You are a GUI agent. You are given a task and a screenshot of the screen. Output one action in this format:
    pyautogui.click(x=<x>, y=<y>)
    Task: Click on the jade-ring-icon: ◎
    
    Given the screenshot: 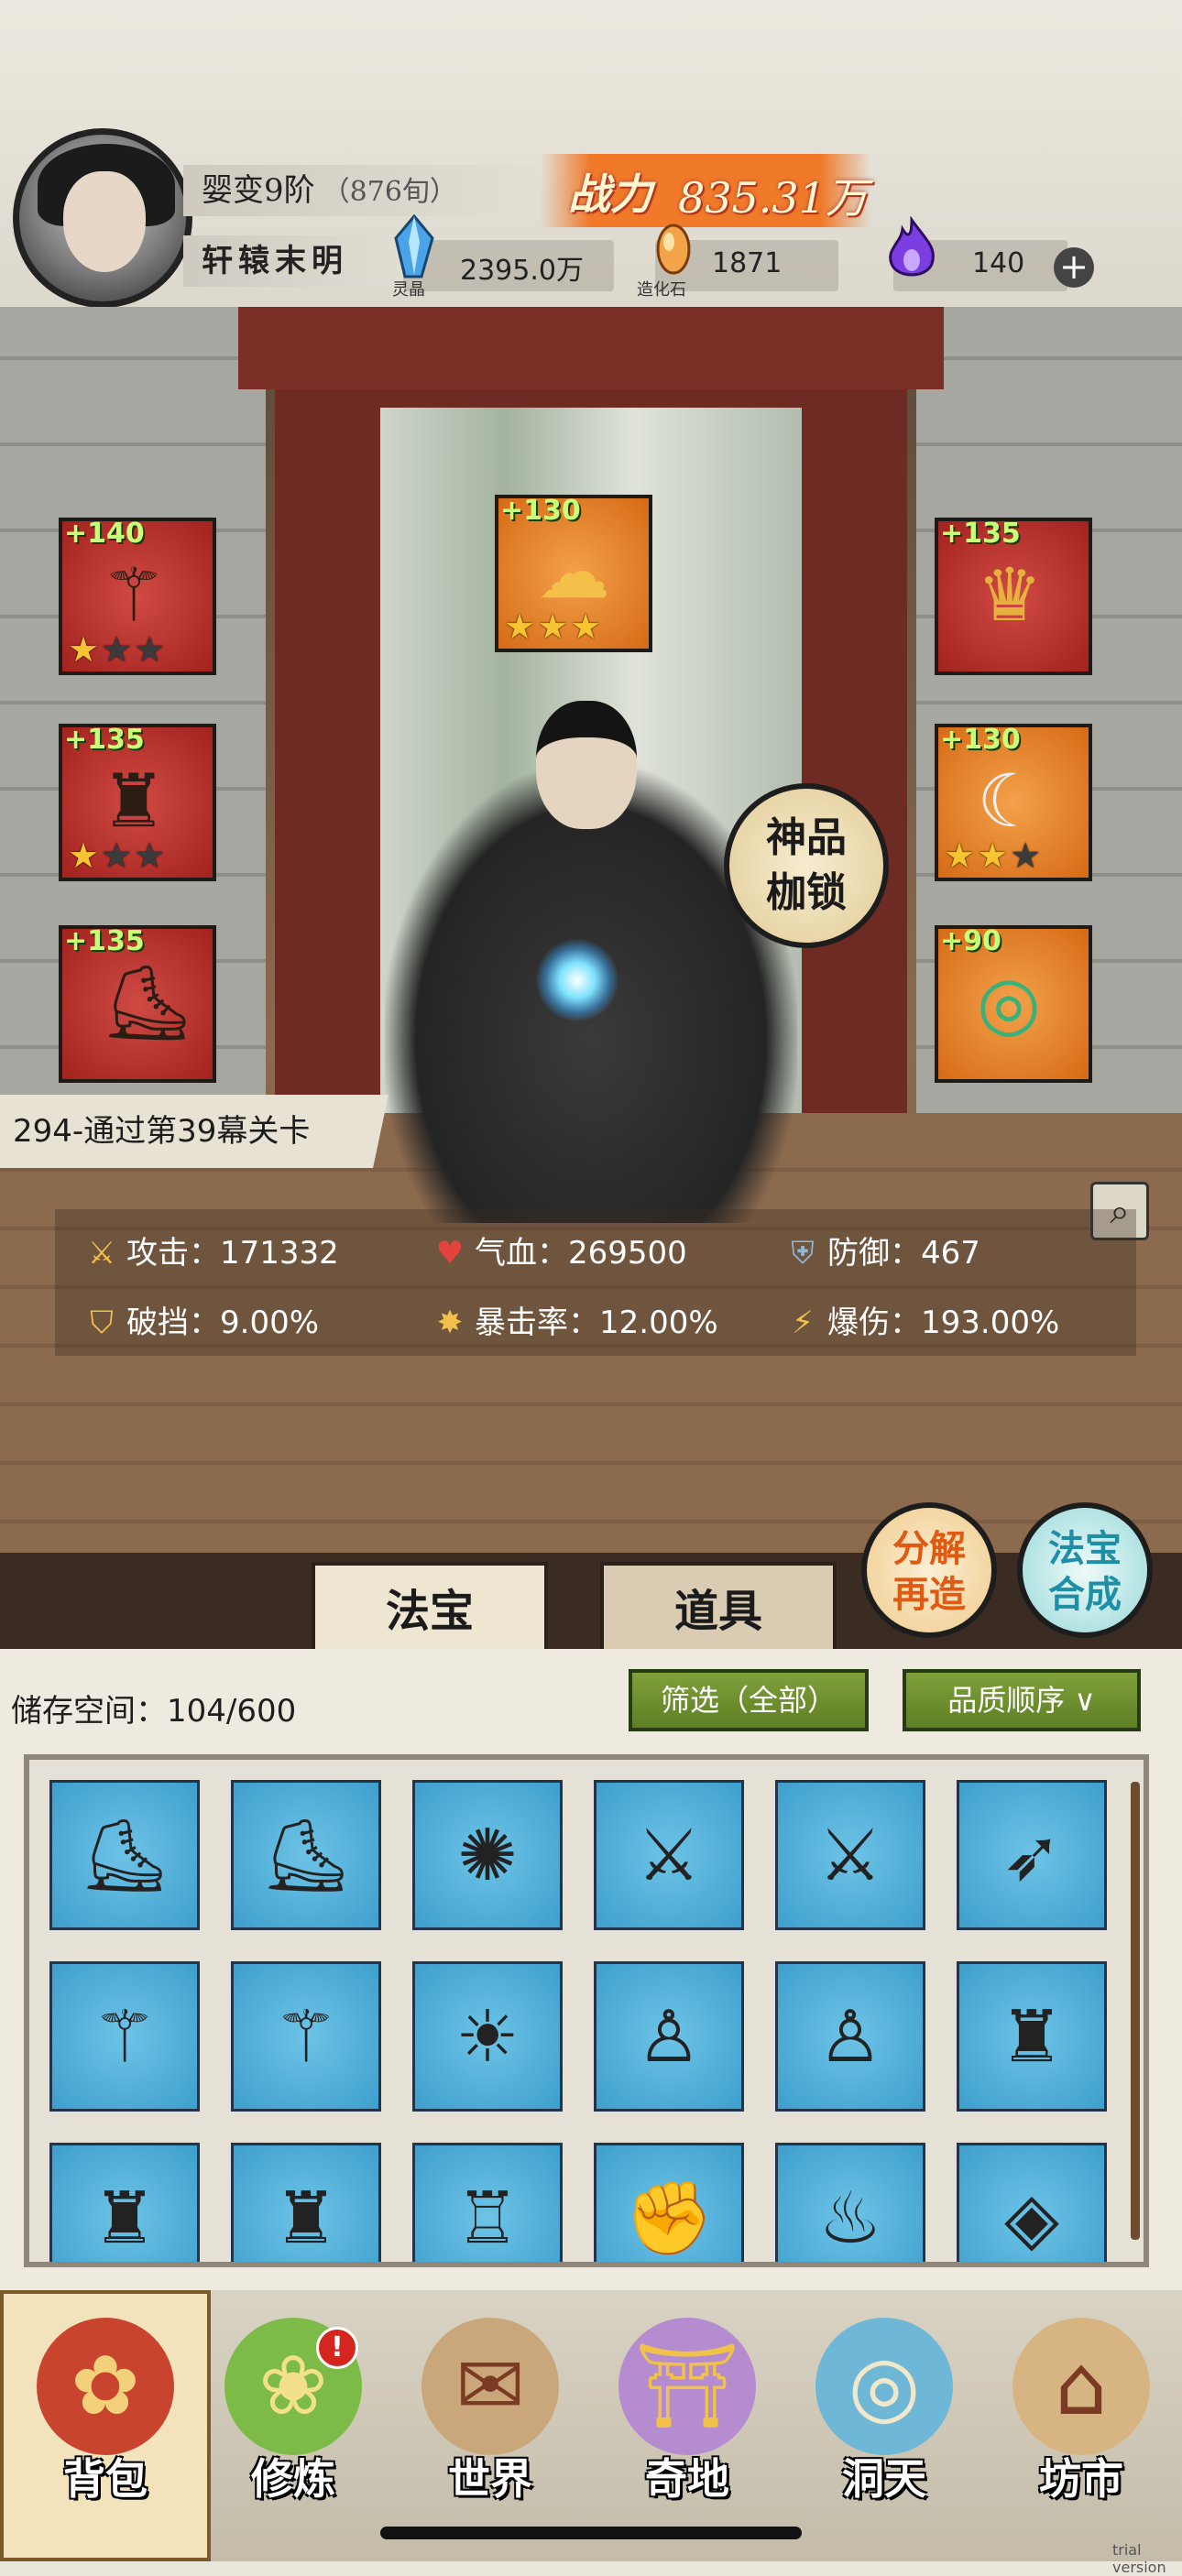 What is the action you would take?
    pyautogui.click(x=1009, y=1002)
    